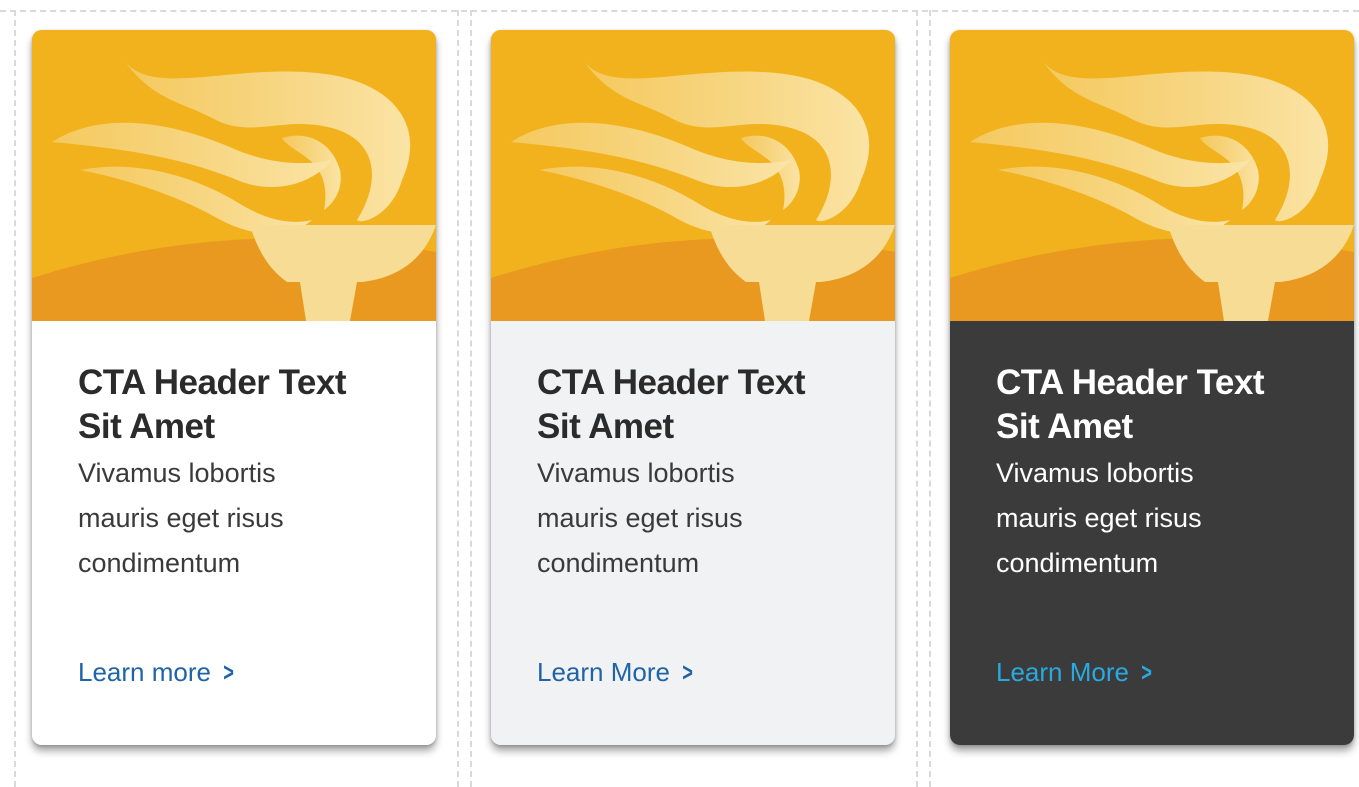 This screenshot has height=787, width=1359. I want to click on learn-more-link: Learn more >, so click(157, 672).